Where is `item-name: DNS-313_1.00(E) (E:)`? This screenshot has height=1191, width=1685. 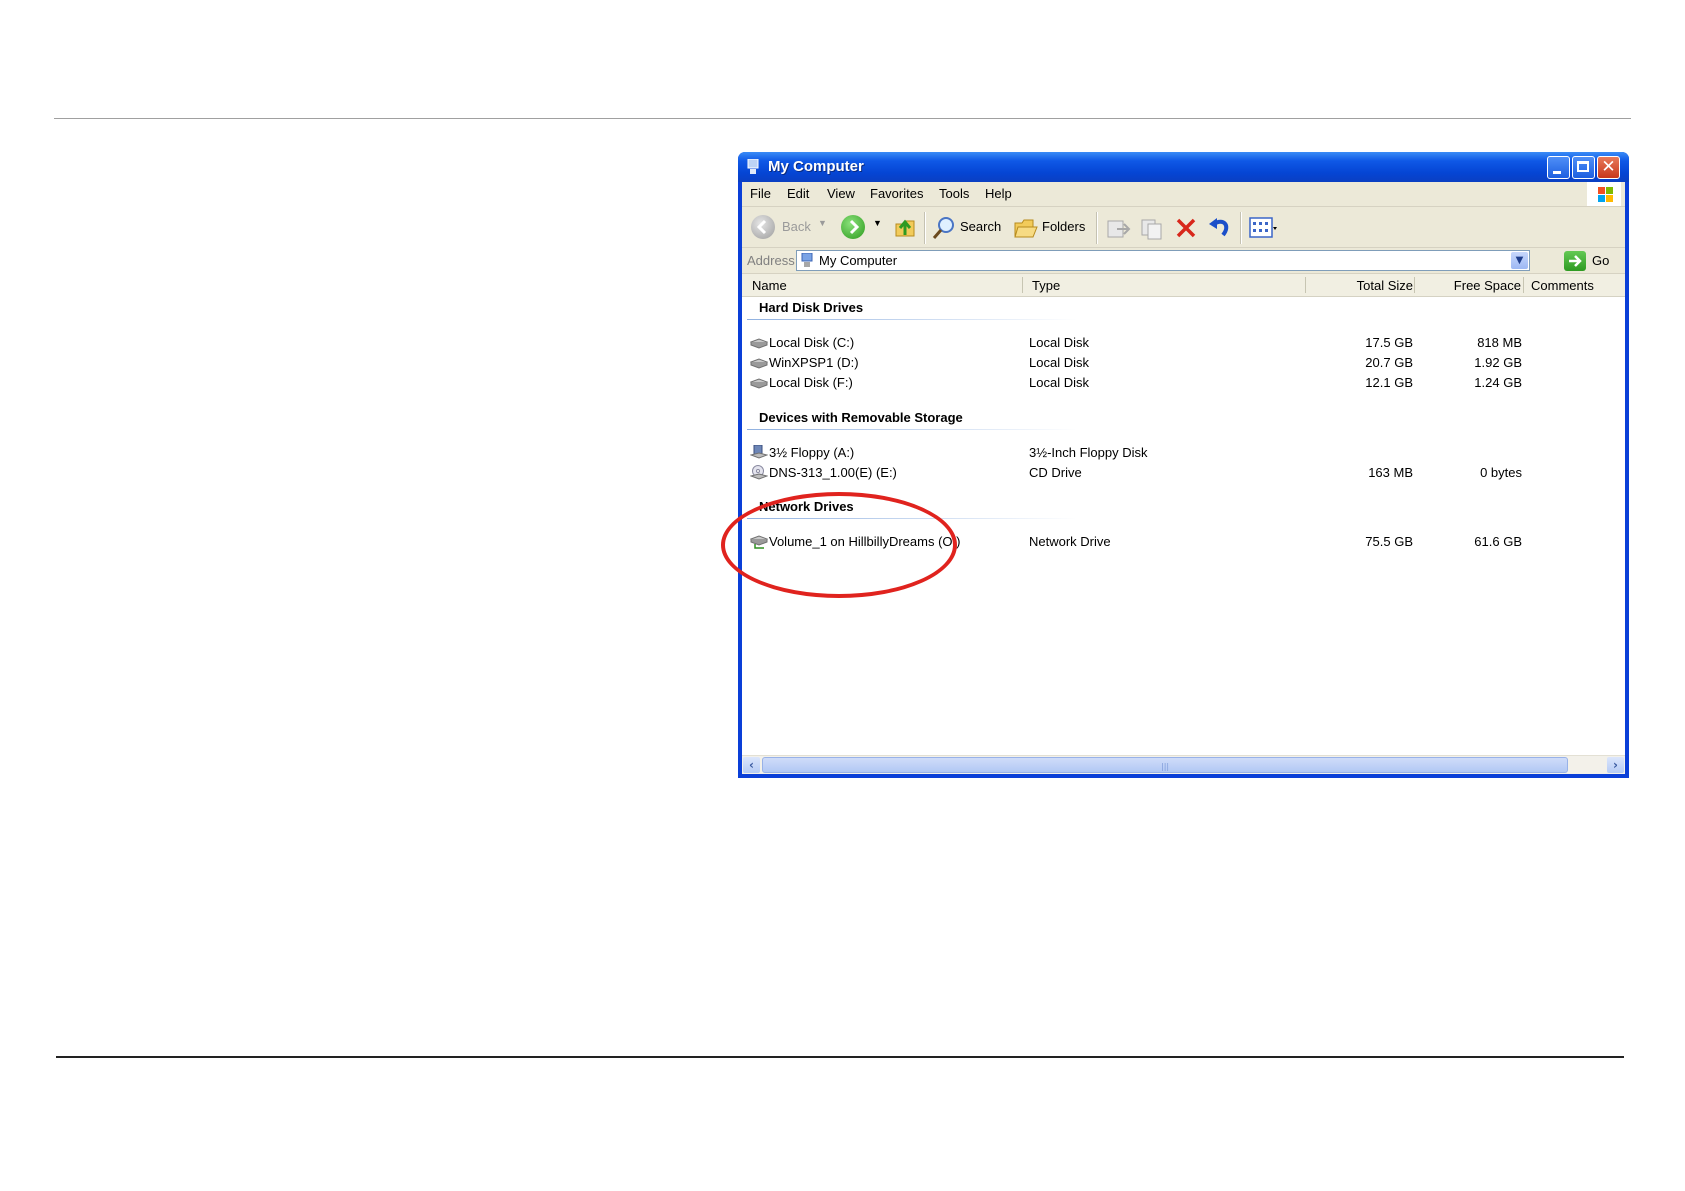 item-name: DNS-313_1.00(E) (E:) is located at coordinates (833, 472).